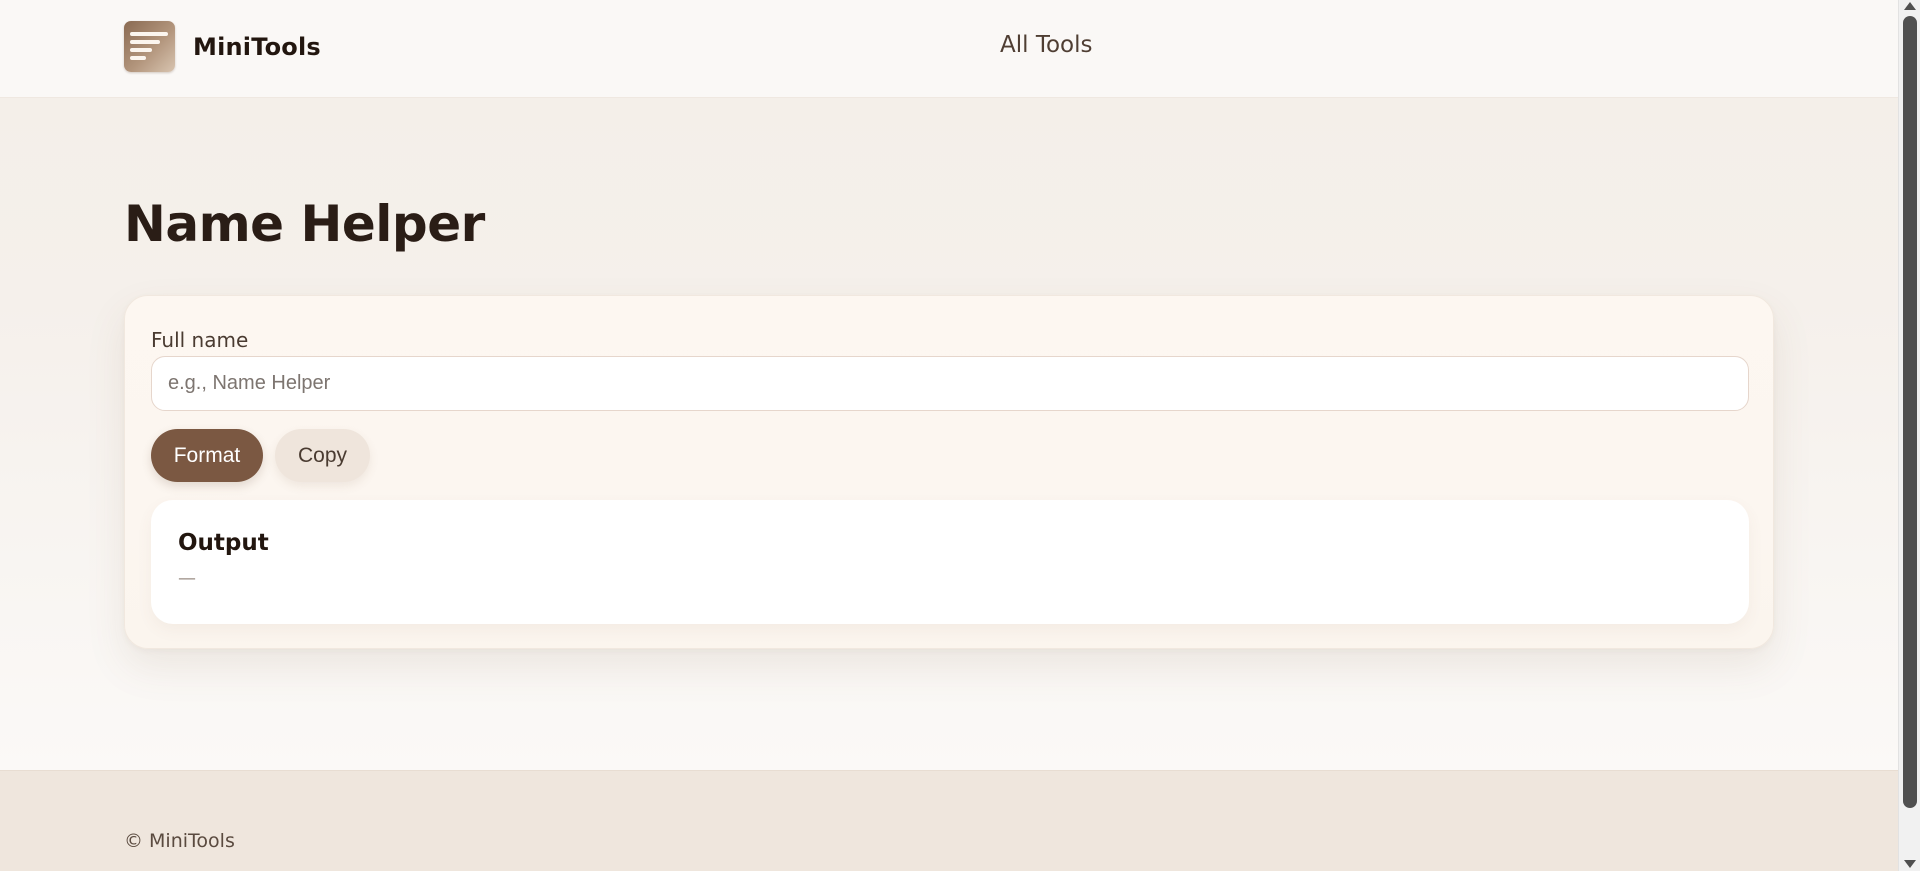 Image resolution: width=1920 pixels, height=871 pixels. I want to click on output-title: Output, so click(223, 543).